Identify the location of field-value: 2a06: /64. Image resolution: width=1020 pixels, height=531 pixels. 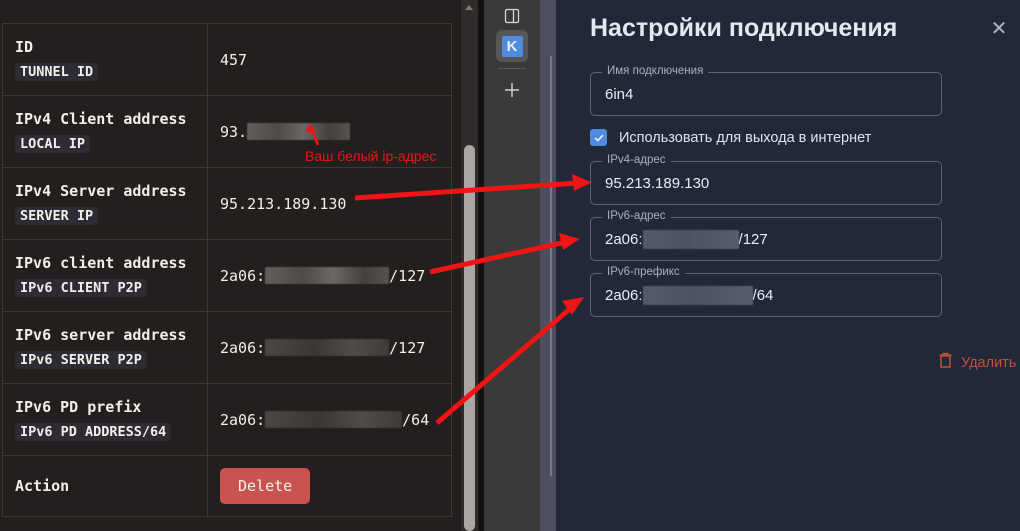
(689, 295).